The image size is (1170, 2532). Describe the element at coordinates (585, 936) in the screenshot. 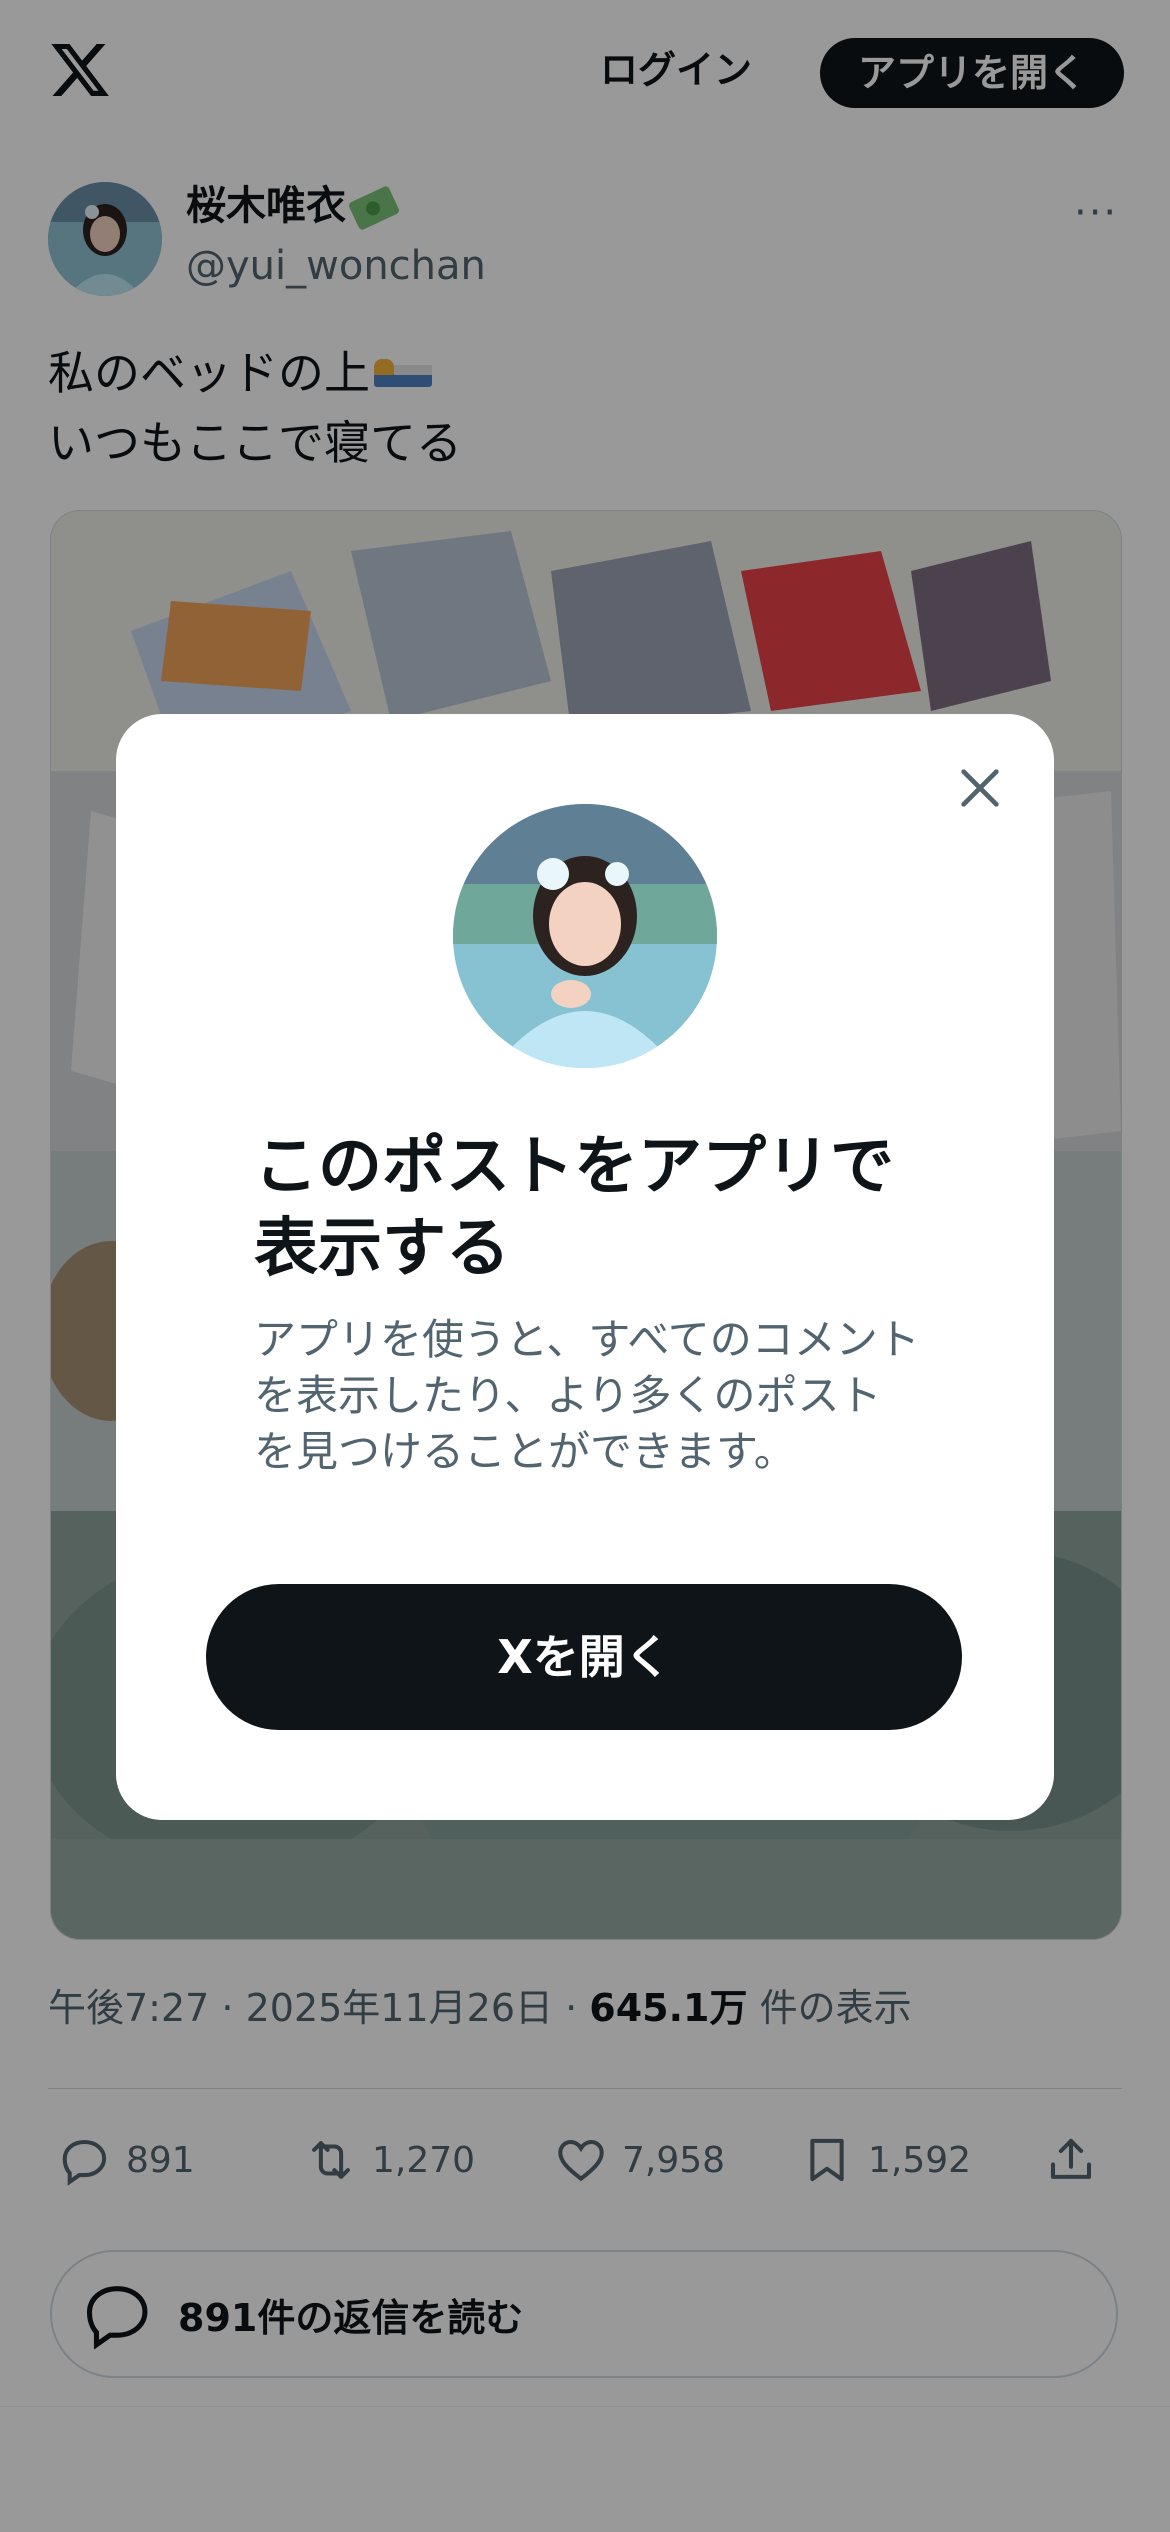

I see `modal-author-avatar` at that location.